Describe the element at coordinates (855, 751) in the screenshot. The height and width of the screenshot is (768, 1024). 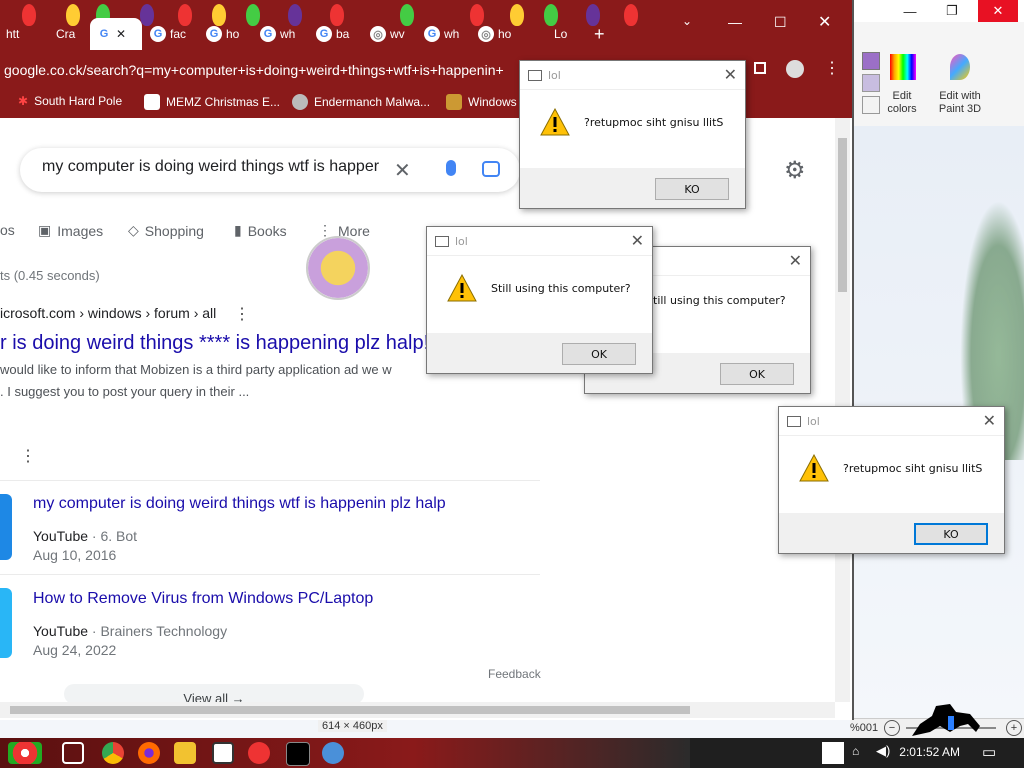
I see `network-icon: ⌂` at that location.